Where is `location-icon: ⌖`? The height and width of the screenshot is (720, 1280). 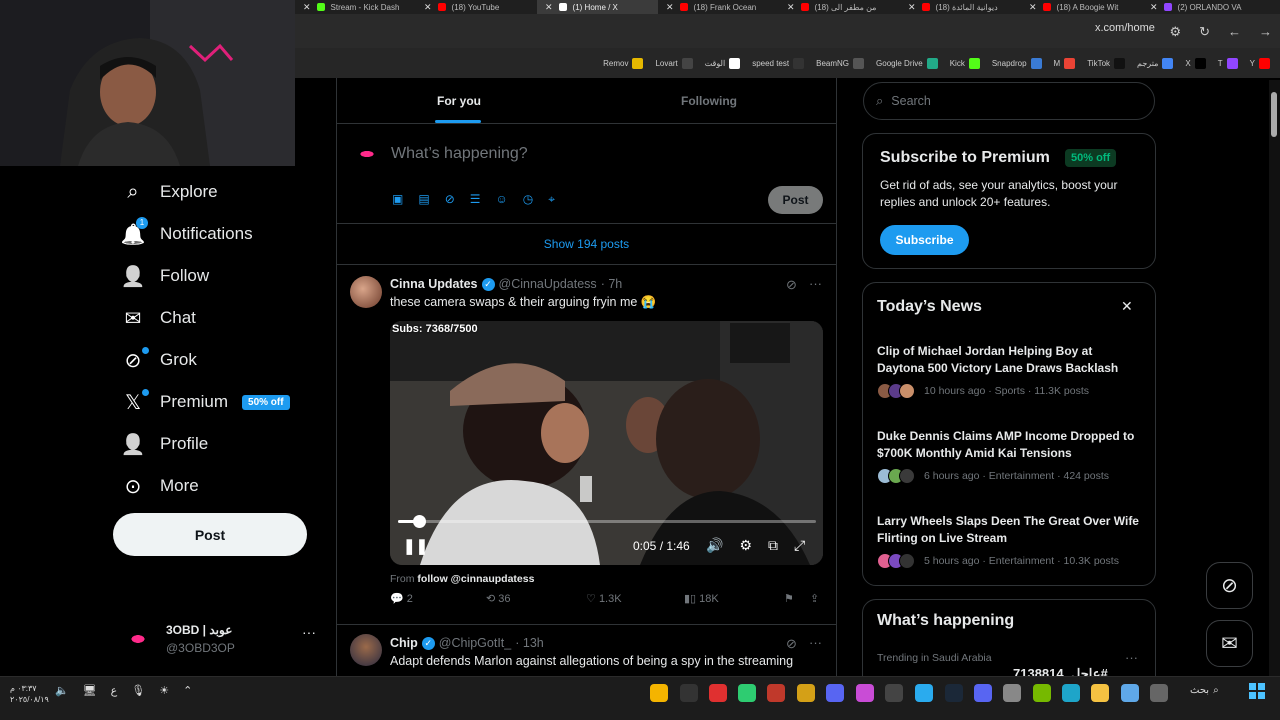
location-icon: ⌖ is located at coordinates (551, 199).